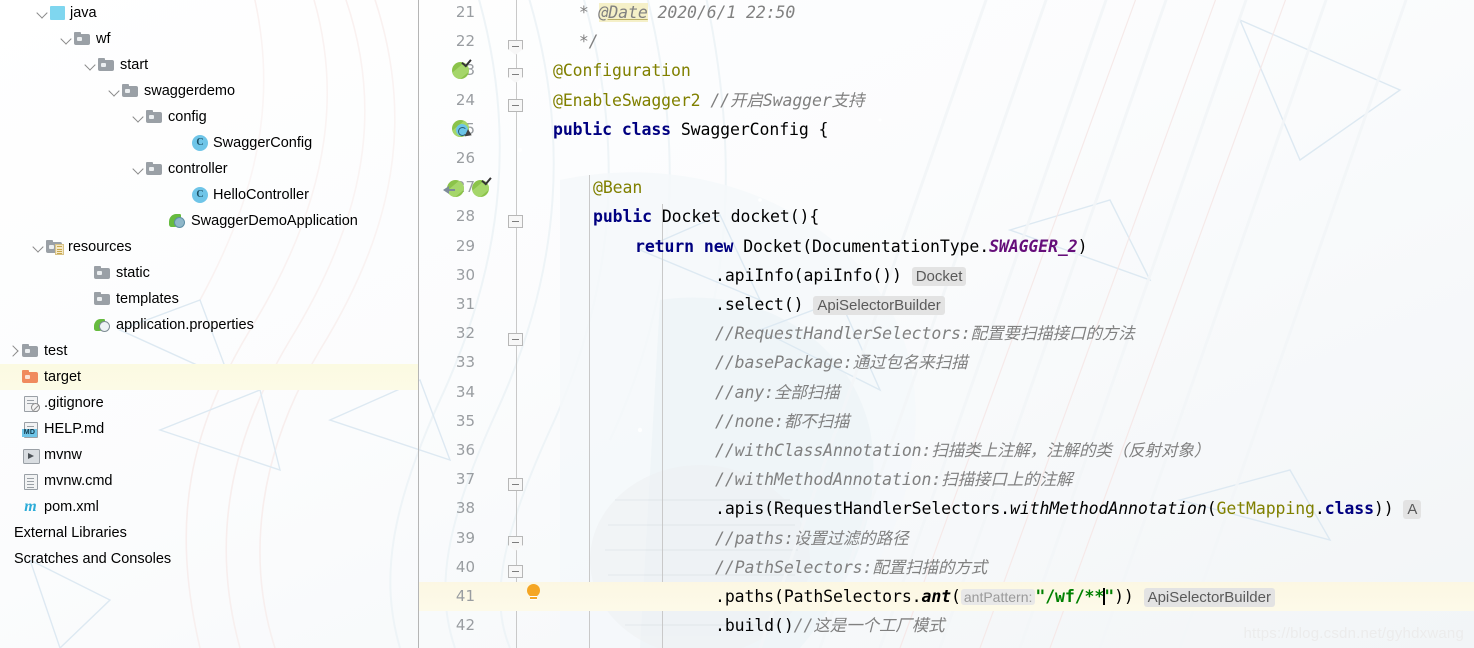  I want to click on spring-bean-navigate-gutter-icon, so click(453, 188).